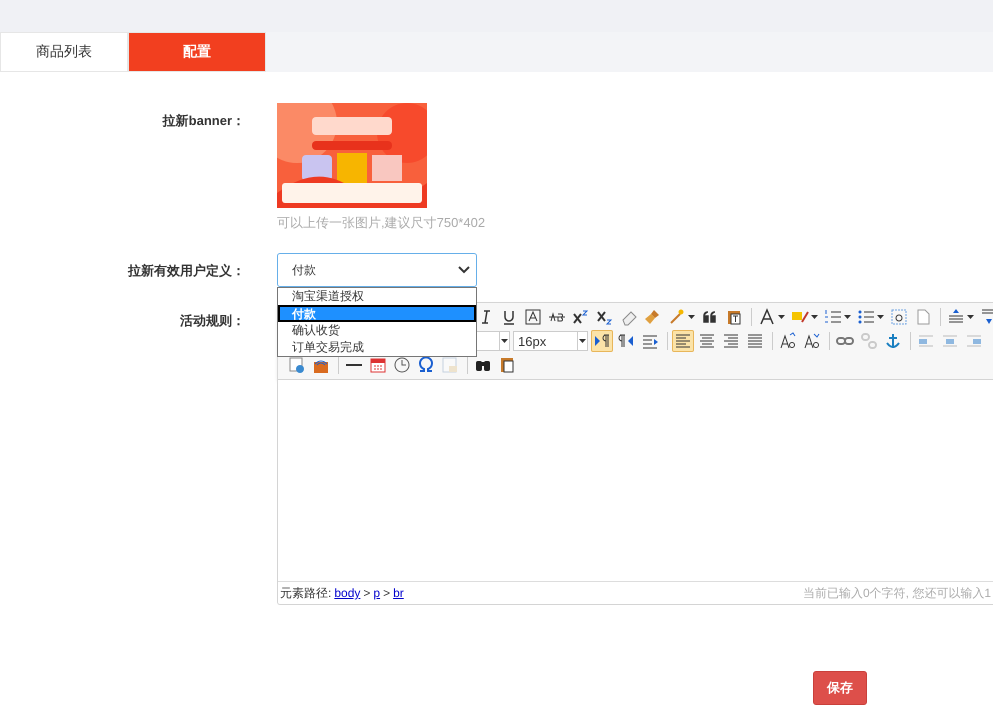 The image size is (993, 713). Describe the element at coordinates (381, 223) in the screenshot. I see `upload-hint: 可以上传一张图片,建议尺寸750*402` at that location.